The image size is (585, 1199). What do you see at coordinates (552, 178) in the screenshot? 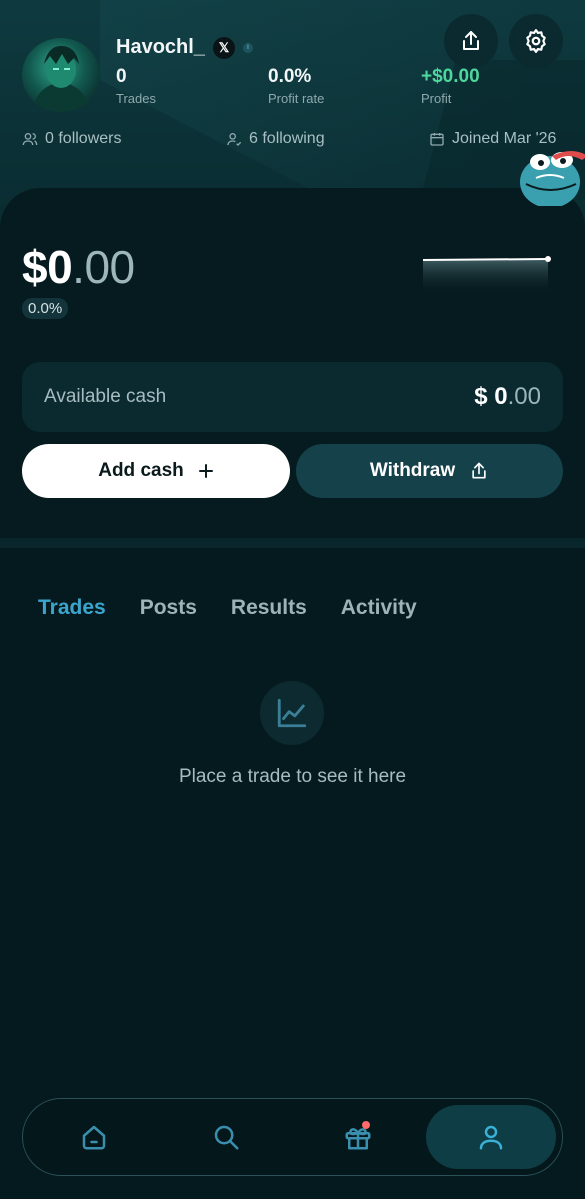
I see `mascot-frog-icon` at bounding box center [552, 178].